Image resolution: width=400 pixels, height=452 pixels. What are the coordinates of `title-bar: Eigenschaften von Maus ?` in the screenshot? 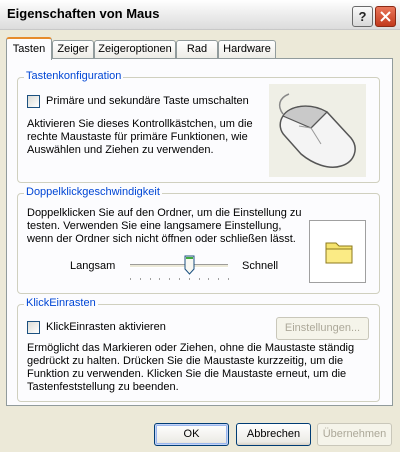 It's located at (200, 15).